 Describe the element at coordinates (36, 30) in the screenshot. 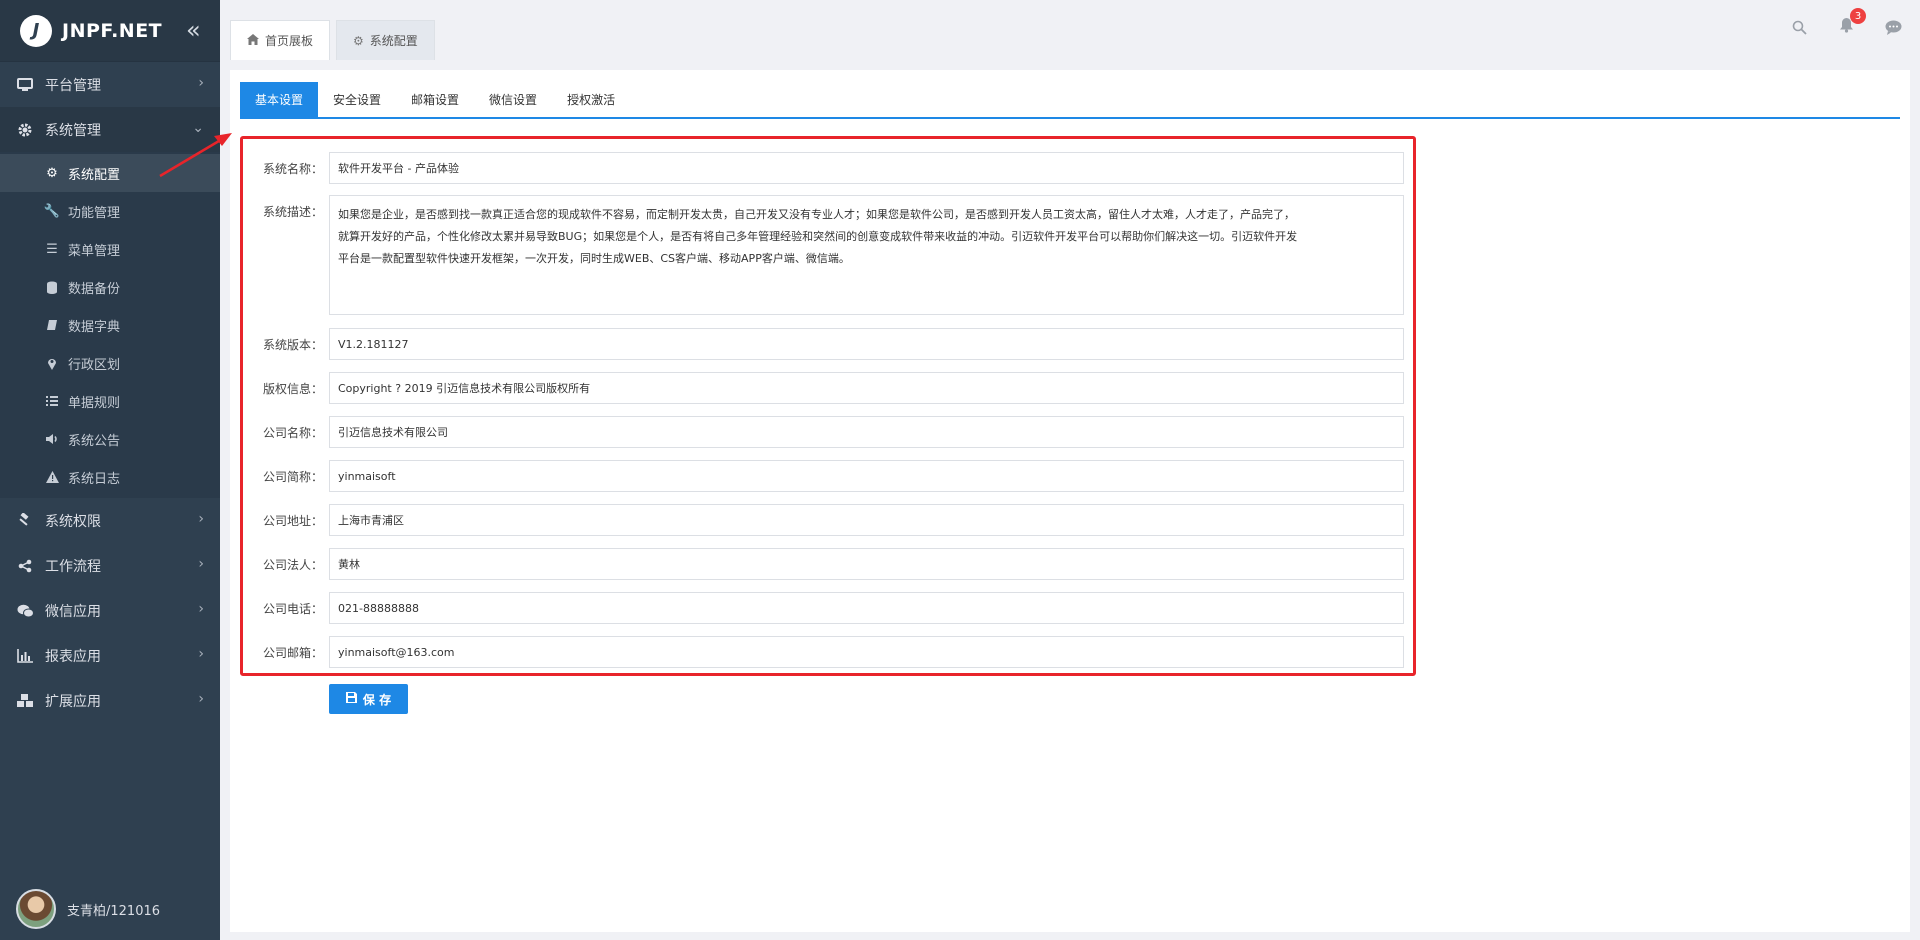

I see `brand-logo-icon: J` at that location.